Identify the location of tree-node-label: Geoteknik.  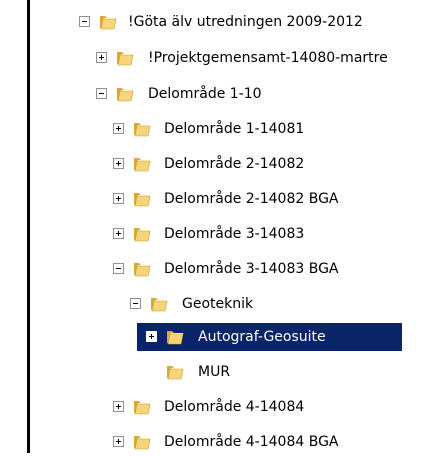
(218, 304).